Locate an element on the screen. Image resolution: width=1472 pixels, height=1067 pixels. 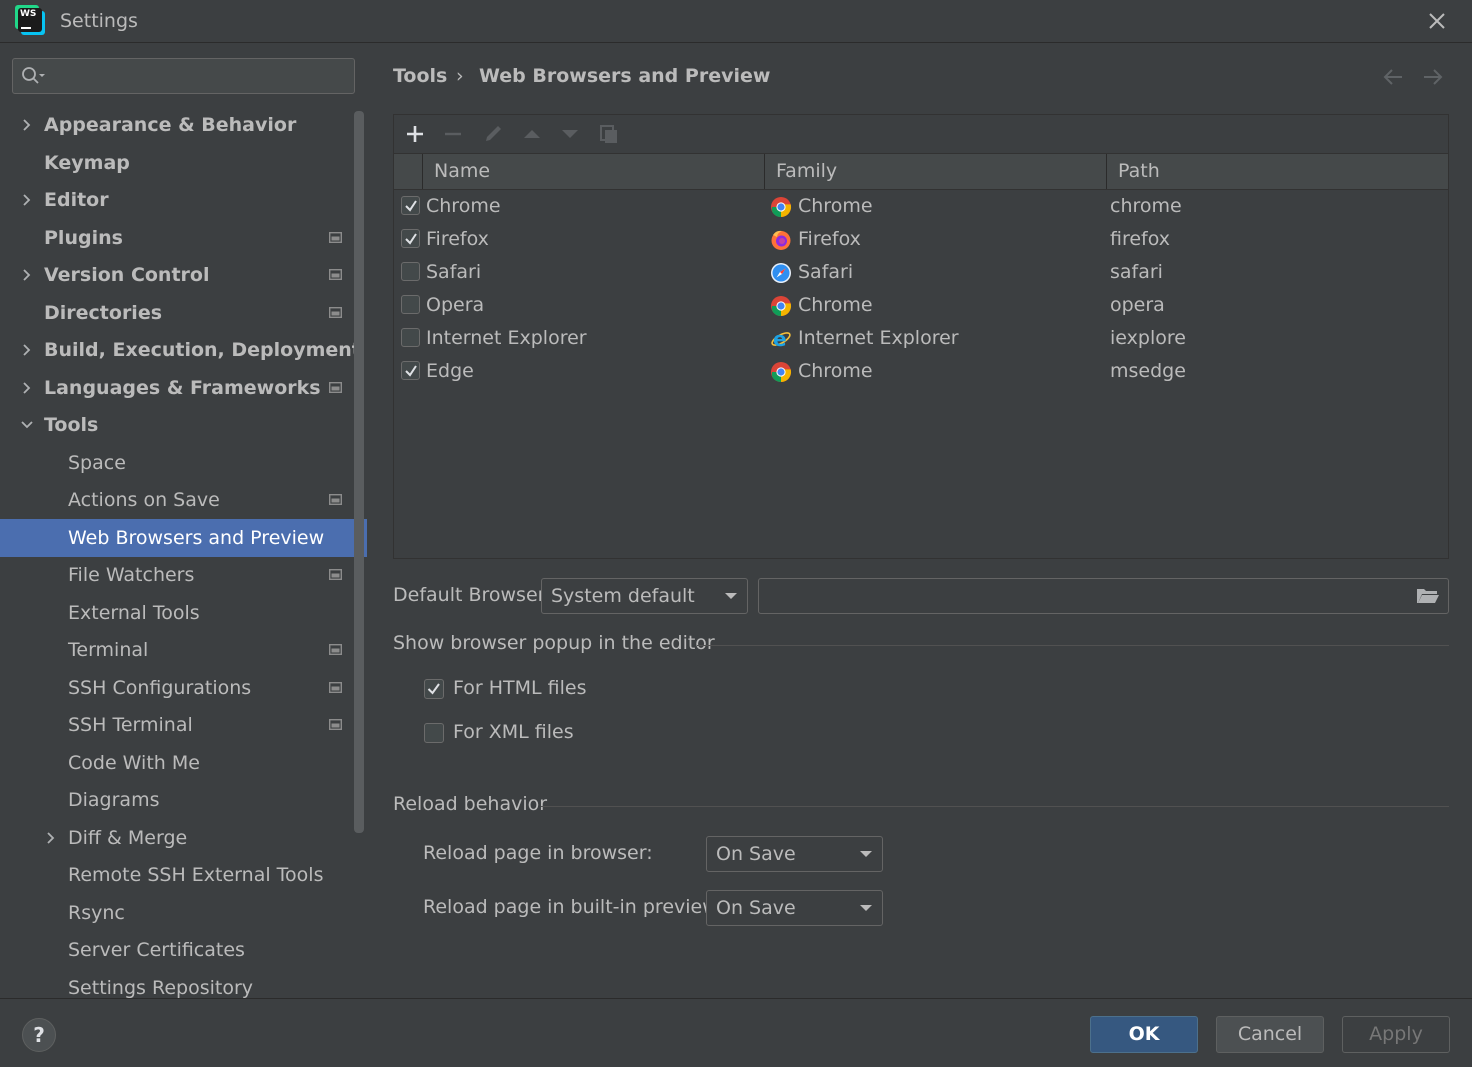
reload-browser-dropdown: On Save is located at coordinates (794, 854).